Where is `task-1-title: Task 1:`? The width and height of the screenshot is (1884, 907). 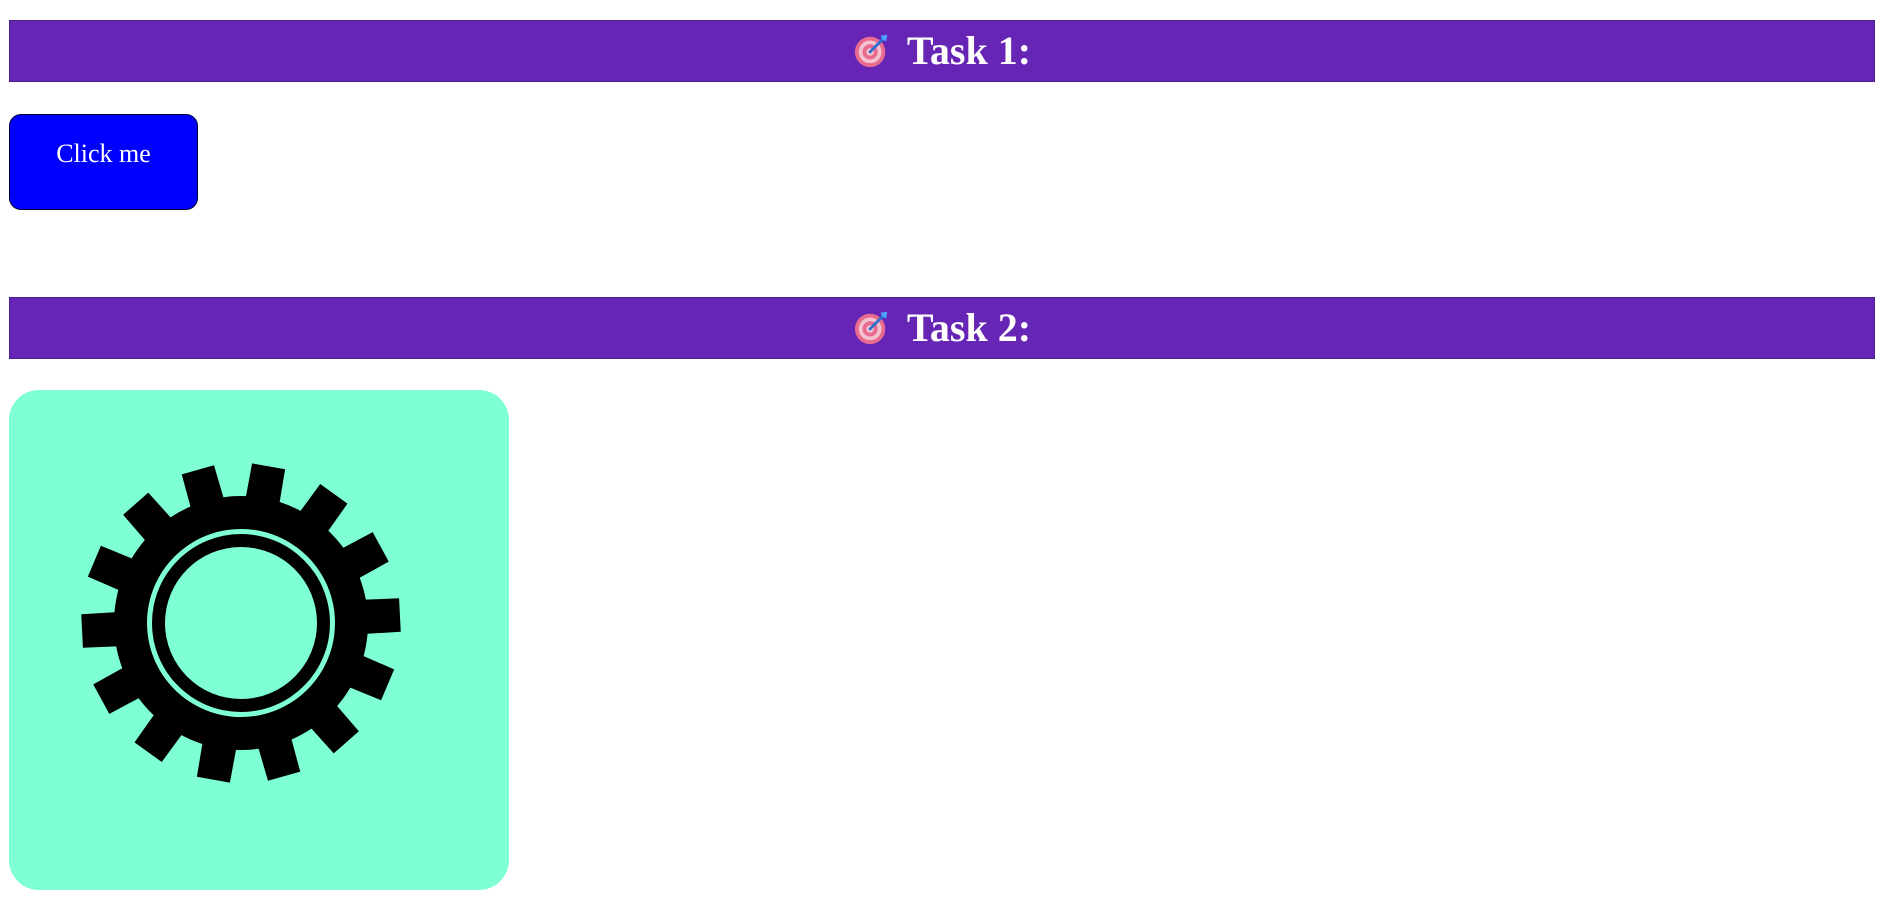 task-1-title: Task 1: is located at coordinates (969, 50).